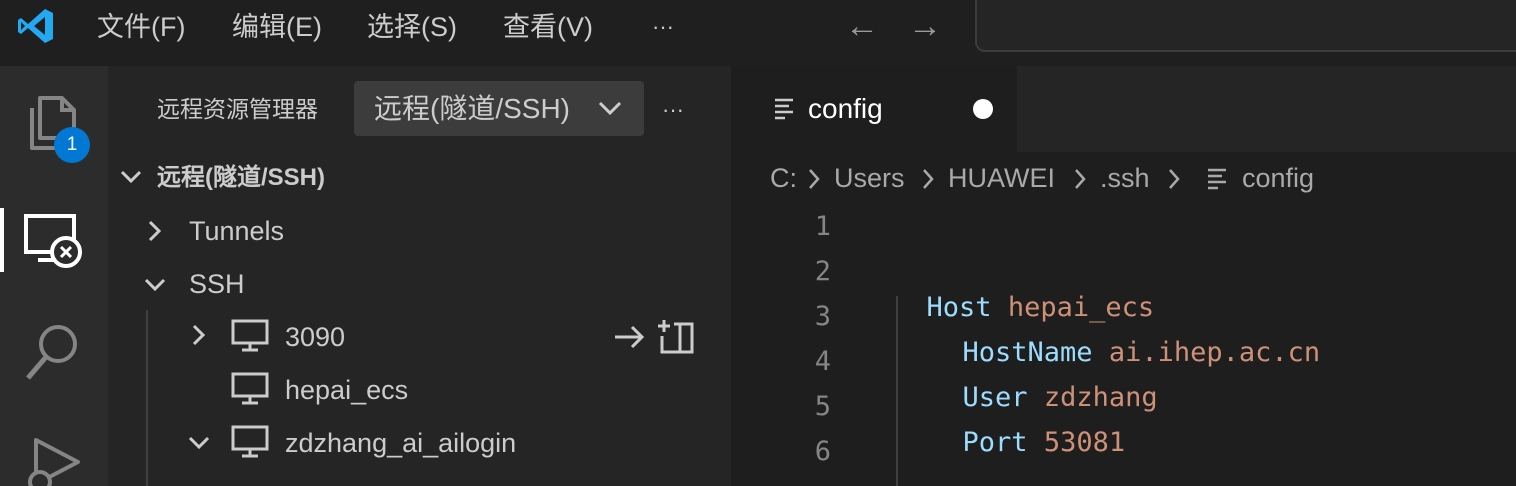 The width and height of the screenshot is (1516, 486). I want to click on remote-type-dropdown: 远程(隧道/SSH), so click(499, 108).